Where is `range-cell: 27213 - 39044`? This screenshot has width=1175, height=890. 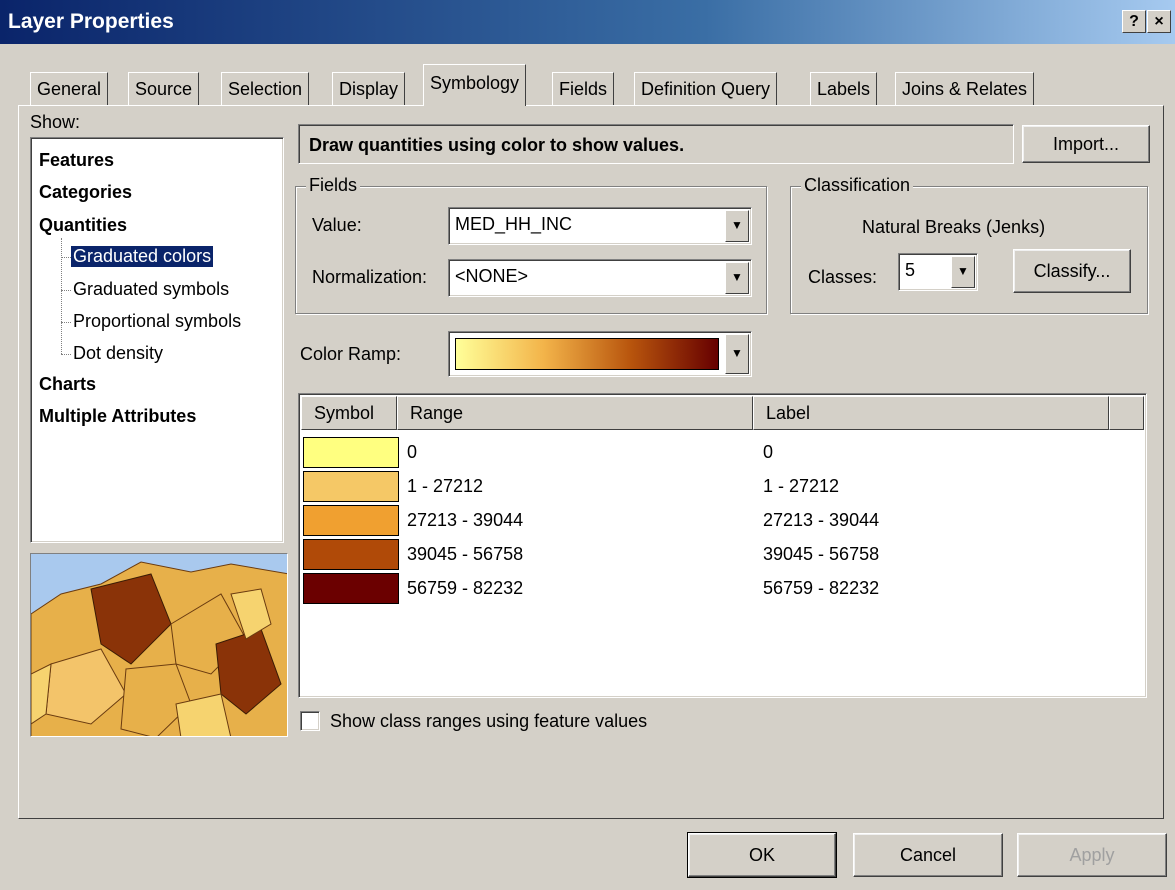 range-cell: 27213 - 39044 is located at coordinates (465, 520).